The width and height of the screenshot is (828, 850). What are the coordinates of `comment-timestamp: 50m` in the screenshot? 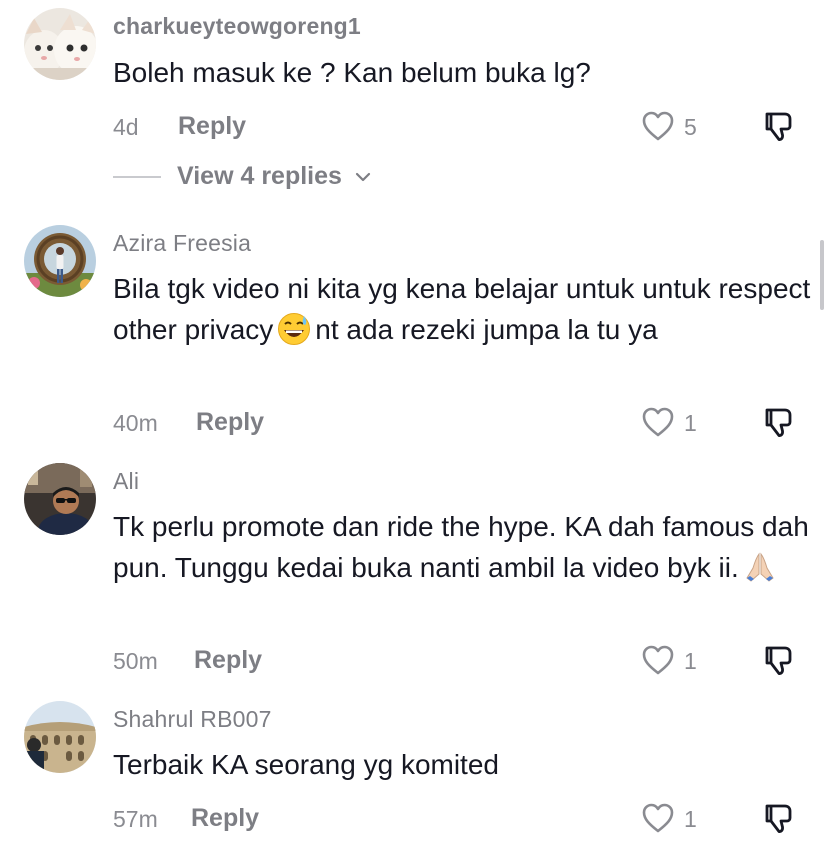 It's located at (135, 661).